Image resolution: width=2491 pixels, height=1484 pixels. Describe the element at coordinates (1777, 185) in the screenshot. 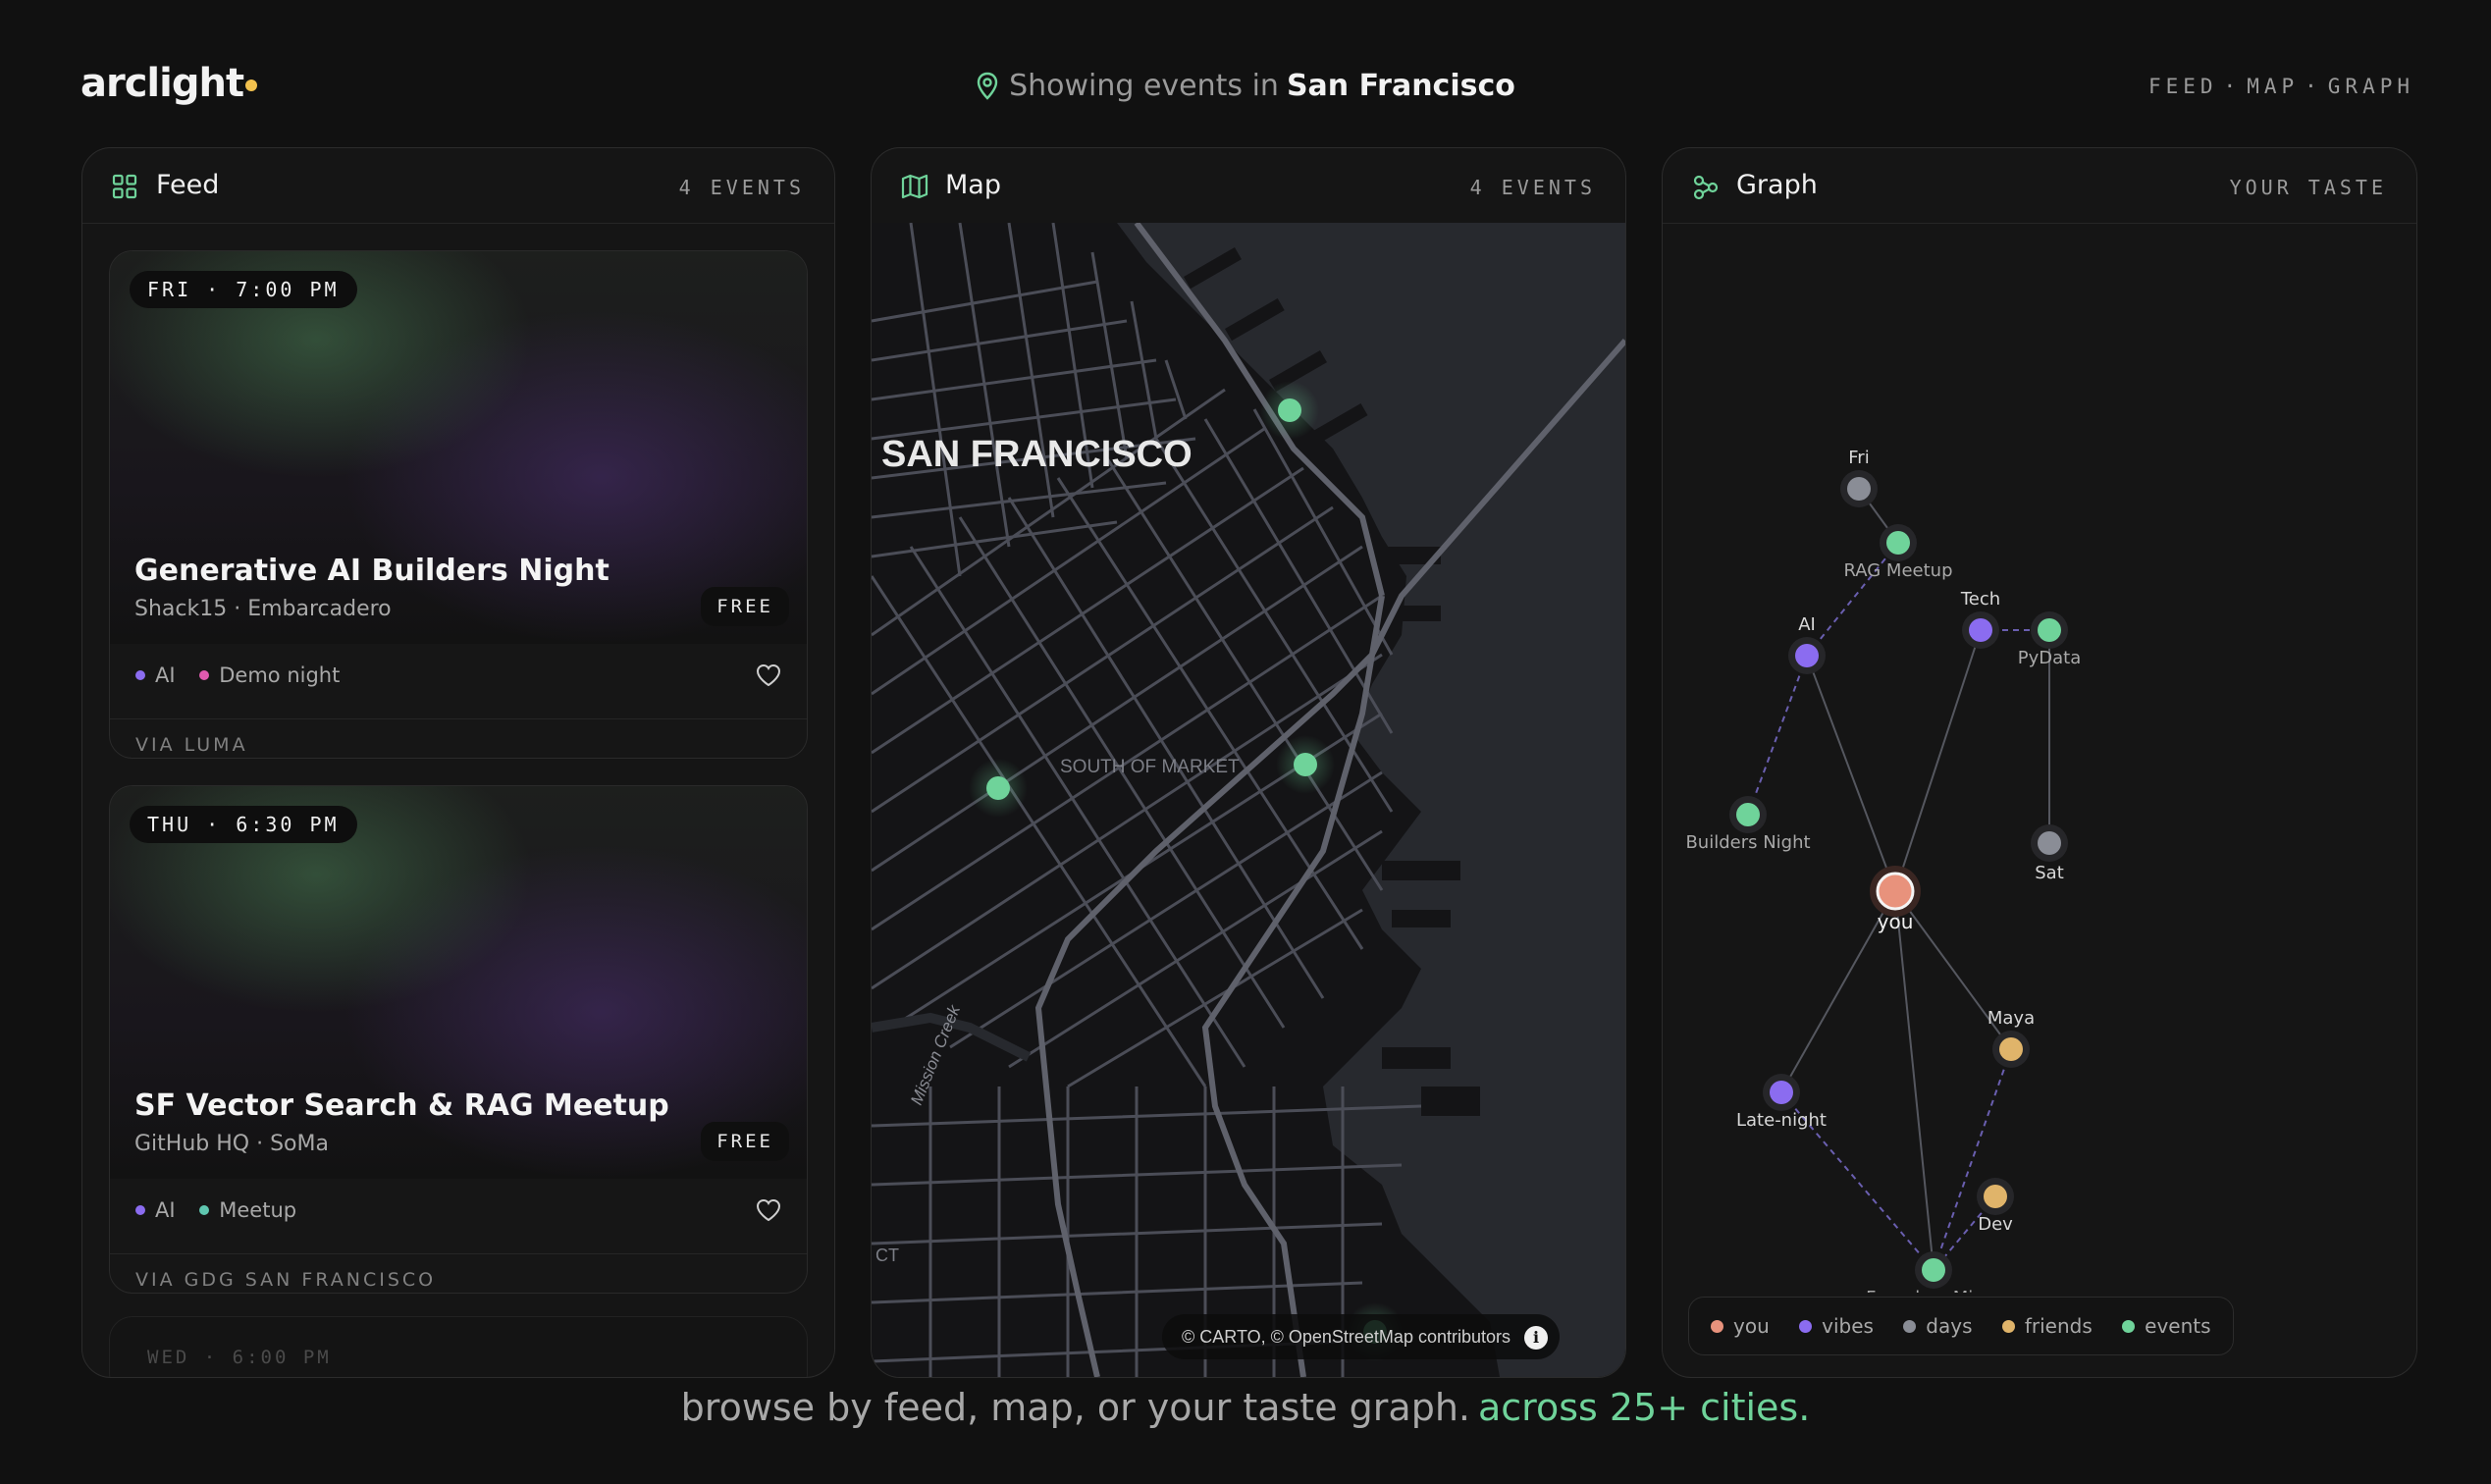

I see `graph-panel-title: Graph` at that location.